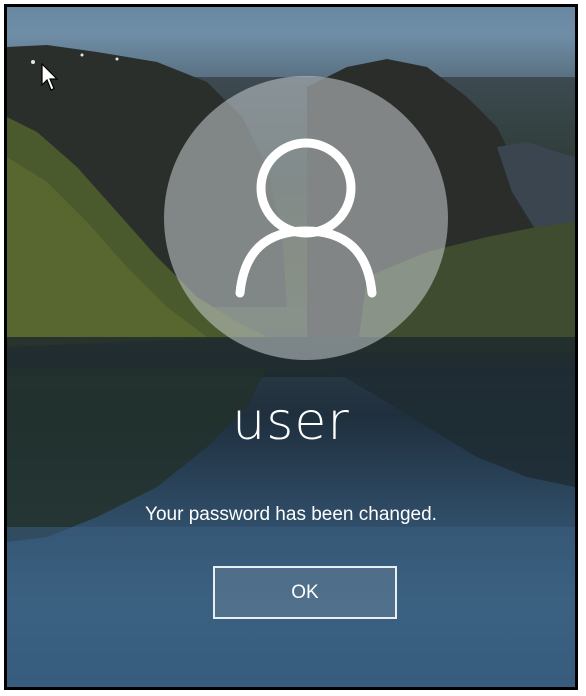  I want to click on ok-button: OK, so click(305, 592).